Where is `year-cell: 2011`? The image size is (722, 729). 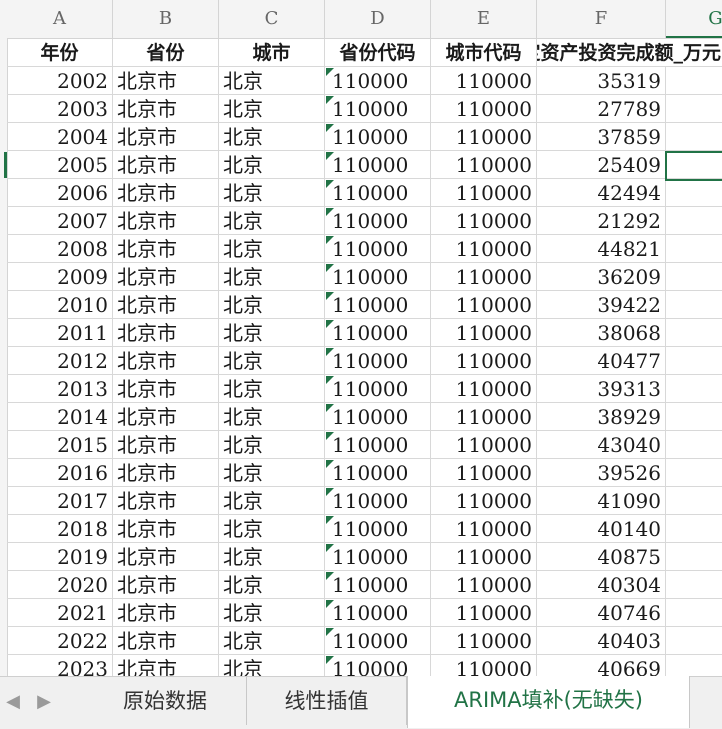 year-cell: 2011 is located at coordinates (60, 333).